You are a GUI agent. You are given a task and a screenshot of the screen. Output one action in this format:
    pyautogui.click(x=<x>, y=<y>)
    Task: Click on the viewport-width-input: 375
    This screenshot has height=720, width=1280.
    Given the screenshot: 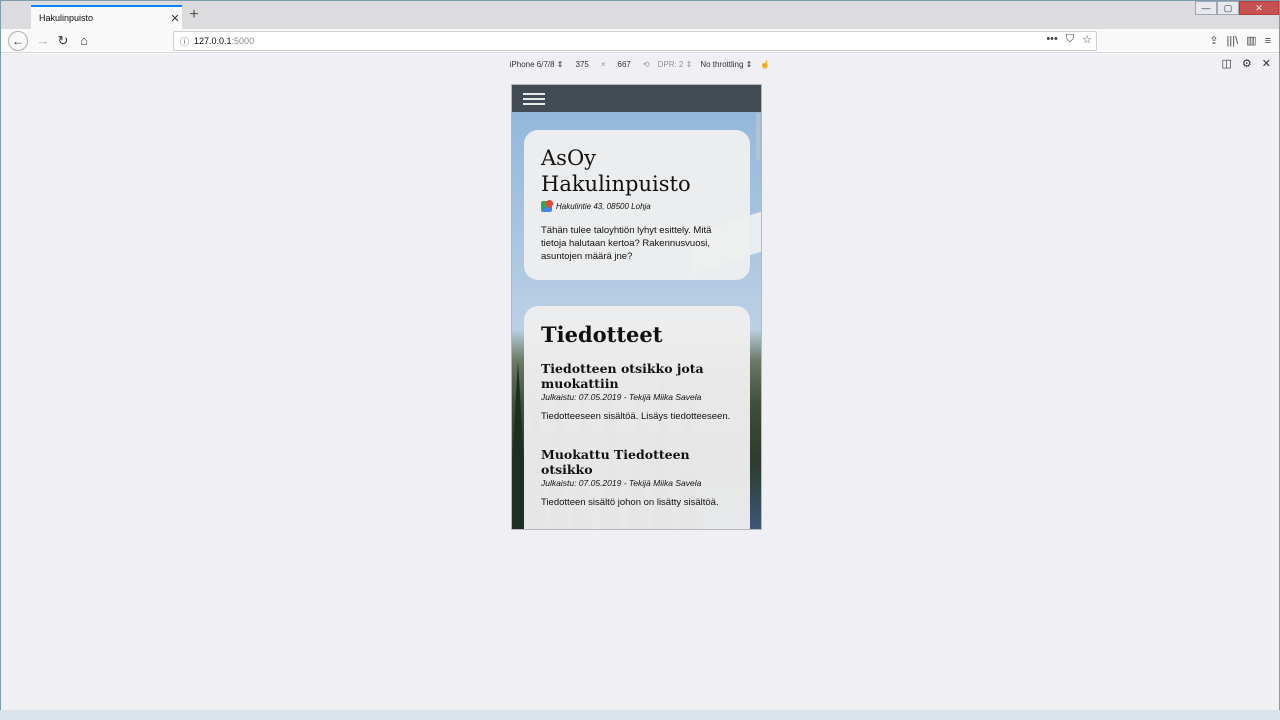 What is the action you would take?
    pyautogui.click(x=582, y=64)
    